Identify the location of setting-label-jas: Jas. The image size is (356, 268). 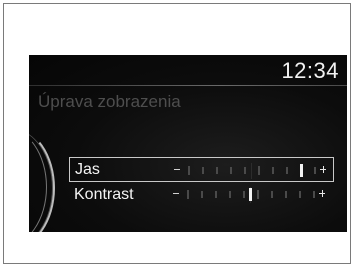
(87, 169).